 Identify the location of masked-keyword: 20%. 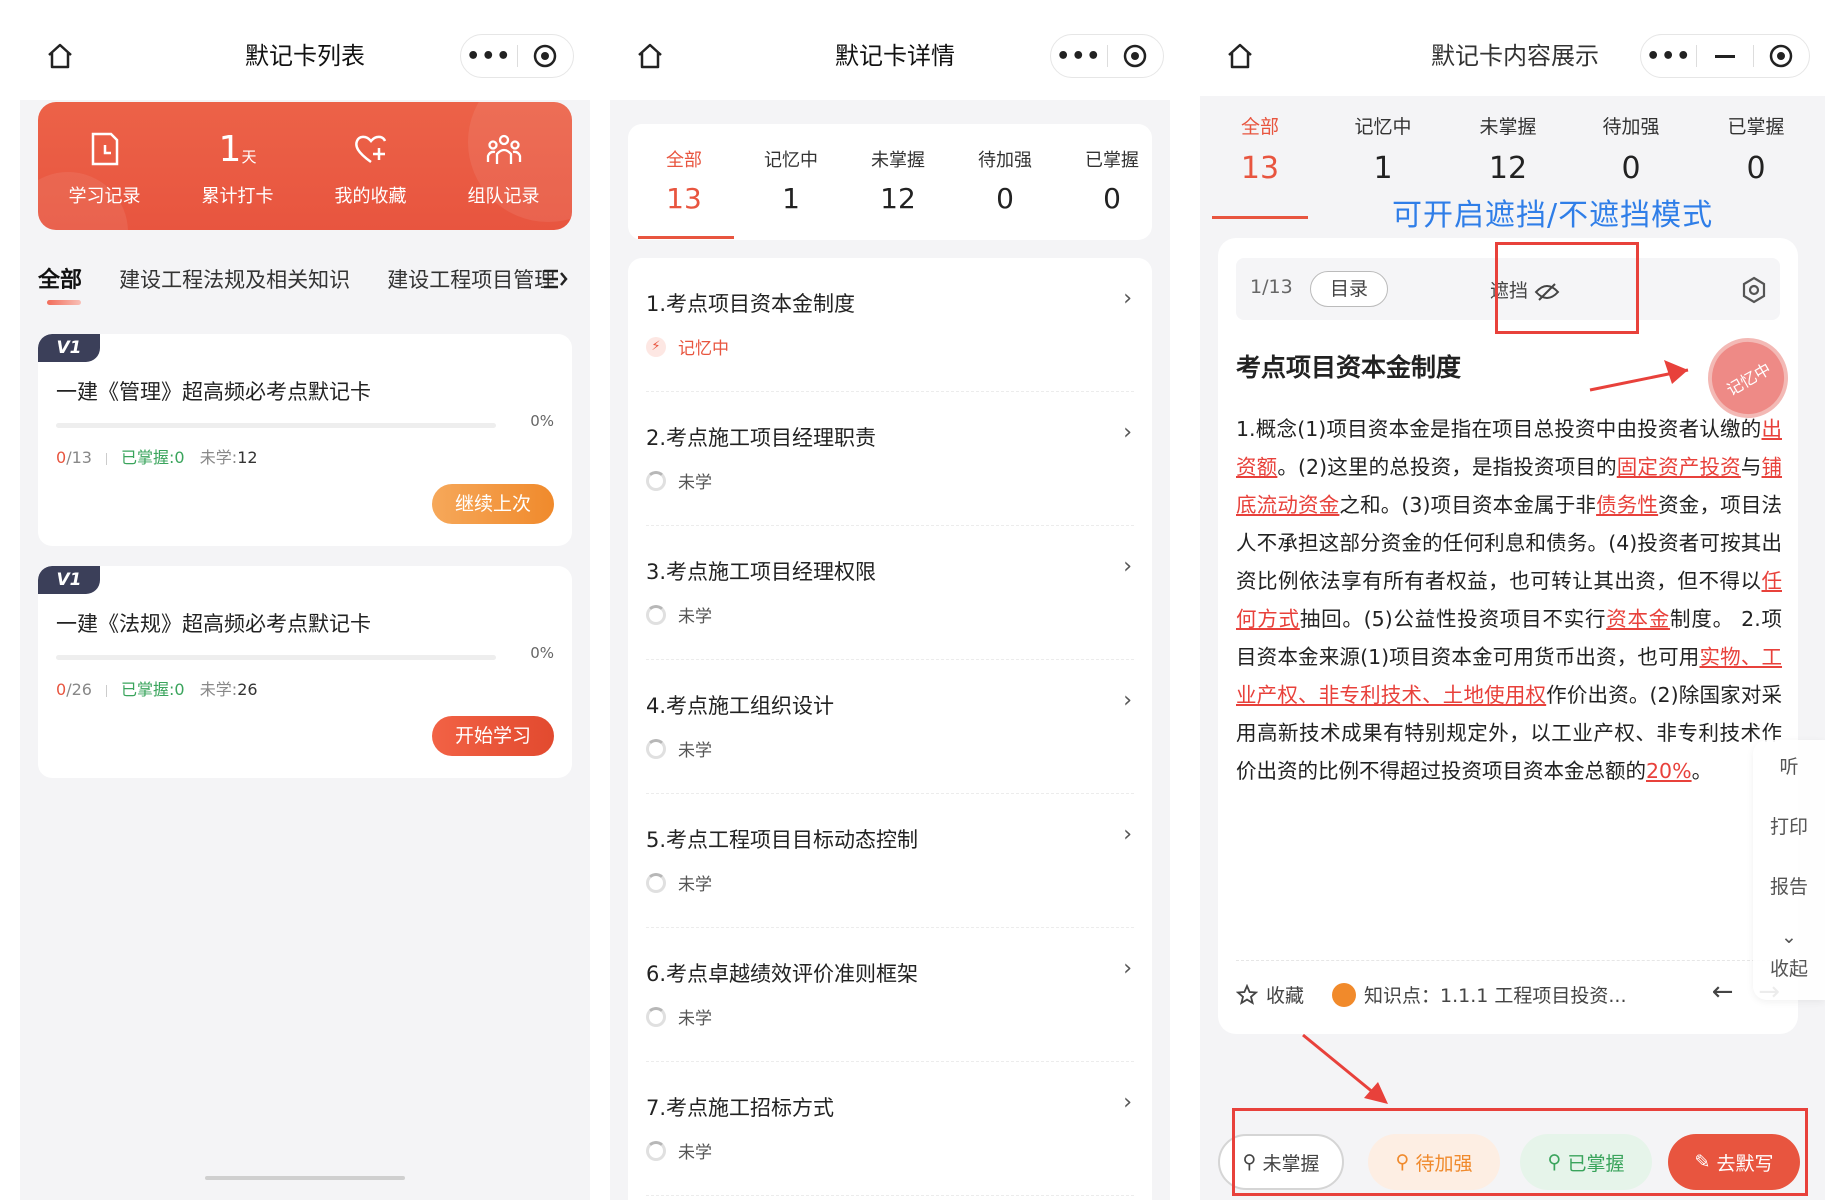
(1669, 771).